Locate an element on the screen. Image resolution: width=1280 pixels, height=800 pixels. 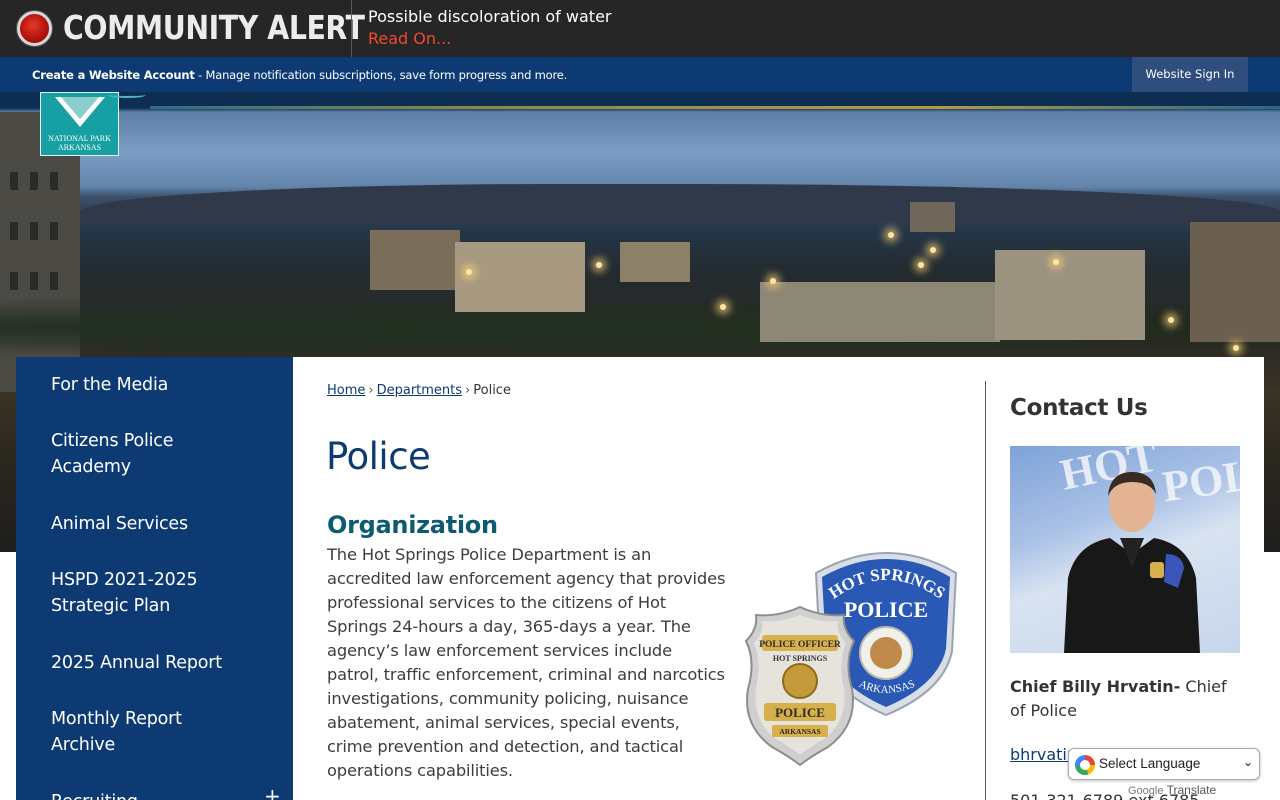
expand-plus-icon: + is located at coordinates (272, 792).